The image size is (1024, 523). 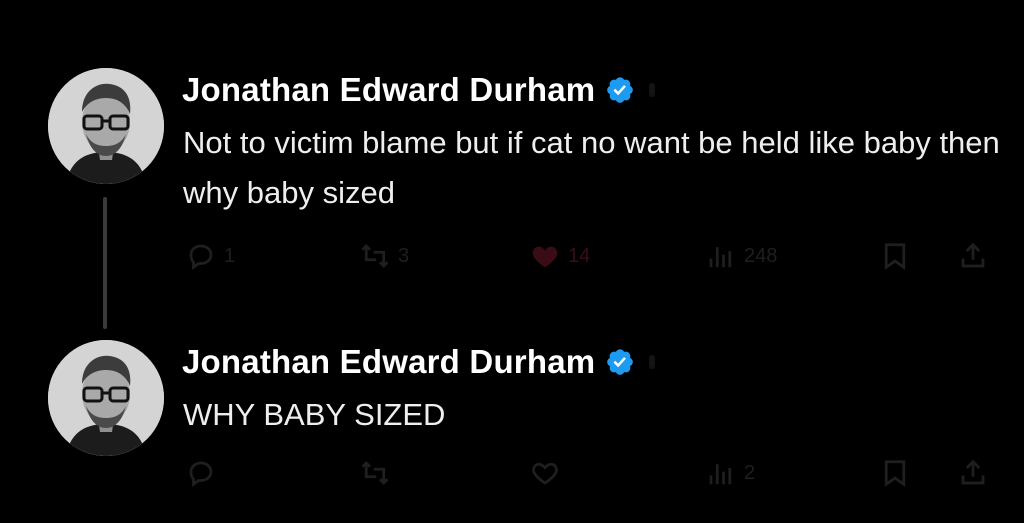 I want to click on thread-connector-line, so click(x=105, y=263).